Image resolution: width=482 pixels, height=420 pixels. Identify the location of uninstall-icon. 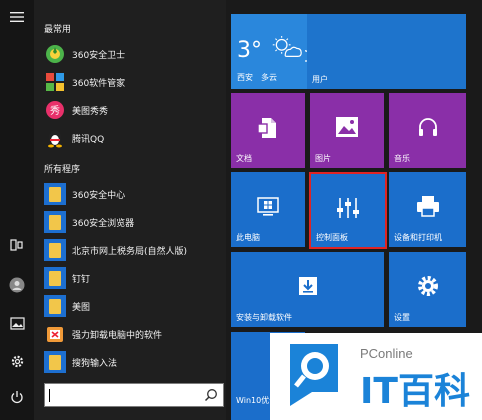
(55, 334).